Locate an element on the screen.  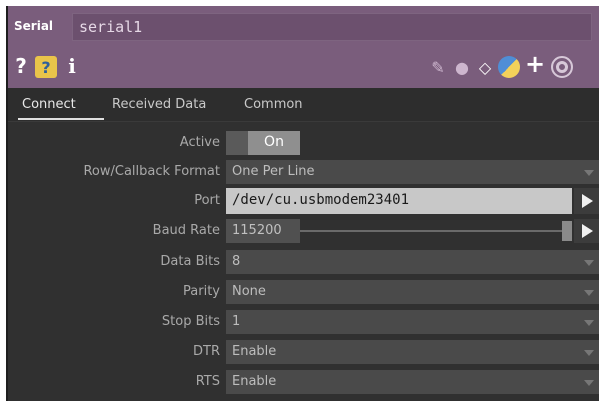
baud-rate-slider-track is located at coordinates (431, 231).